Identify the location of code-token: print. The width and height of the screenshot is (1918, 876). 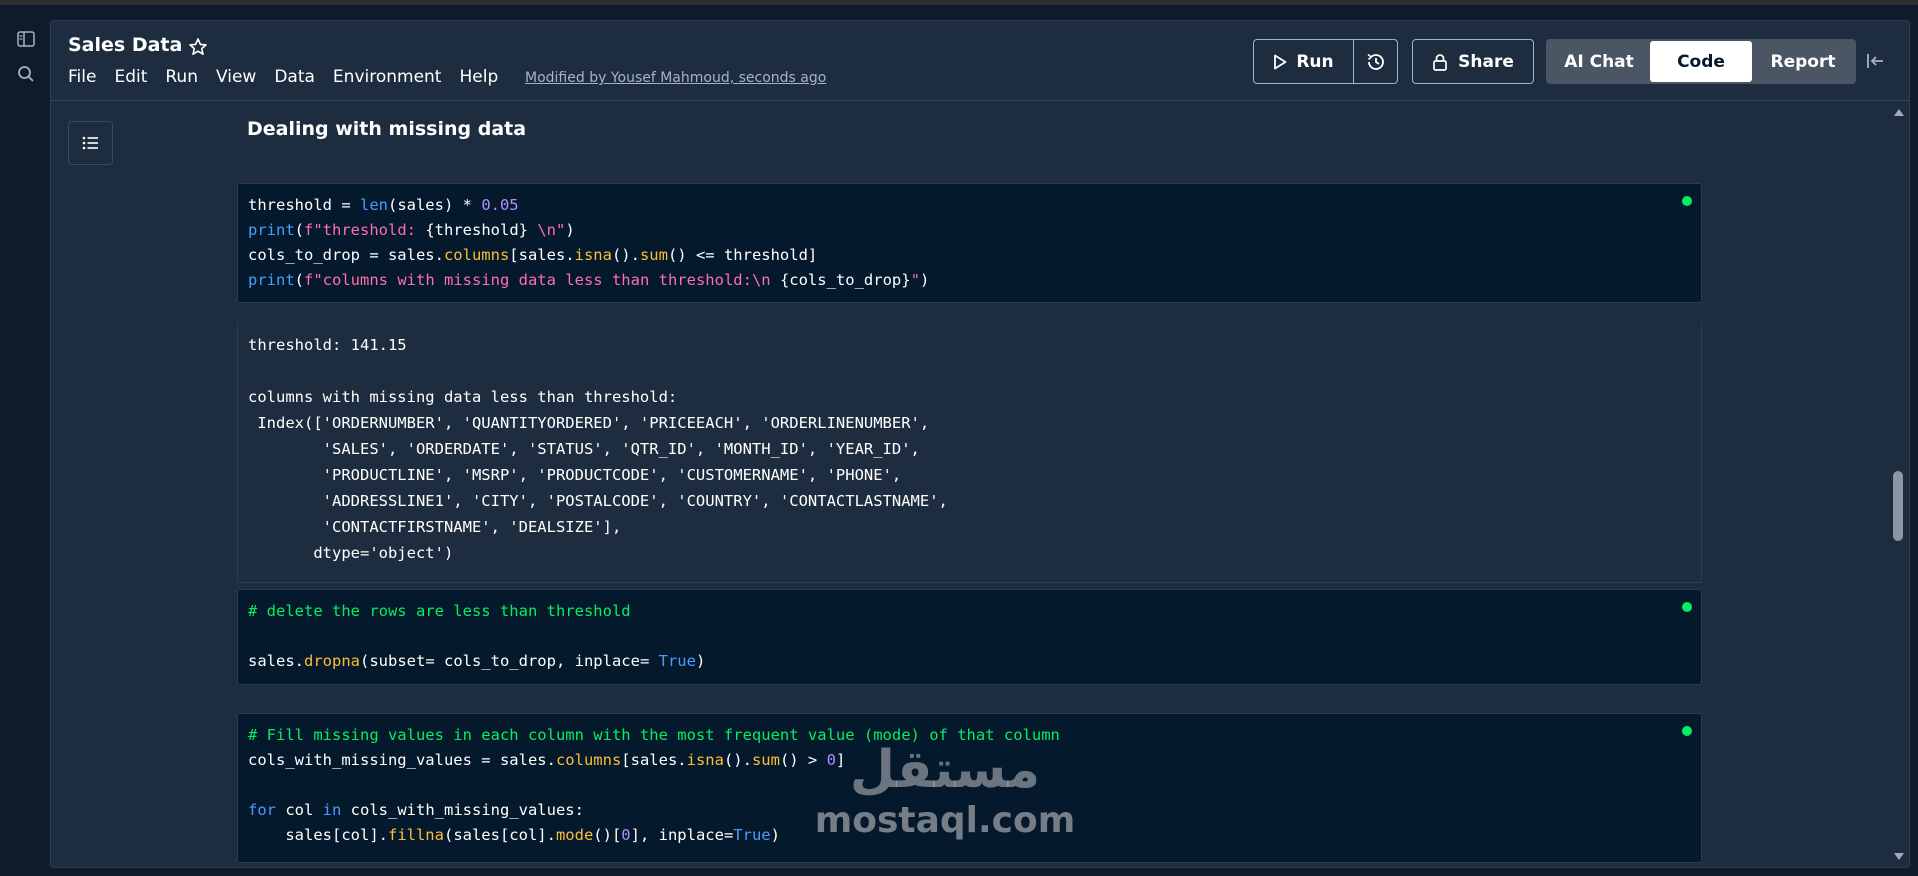
(271, 280).